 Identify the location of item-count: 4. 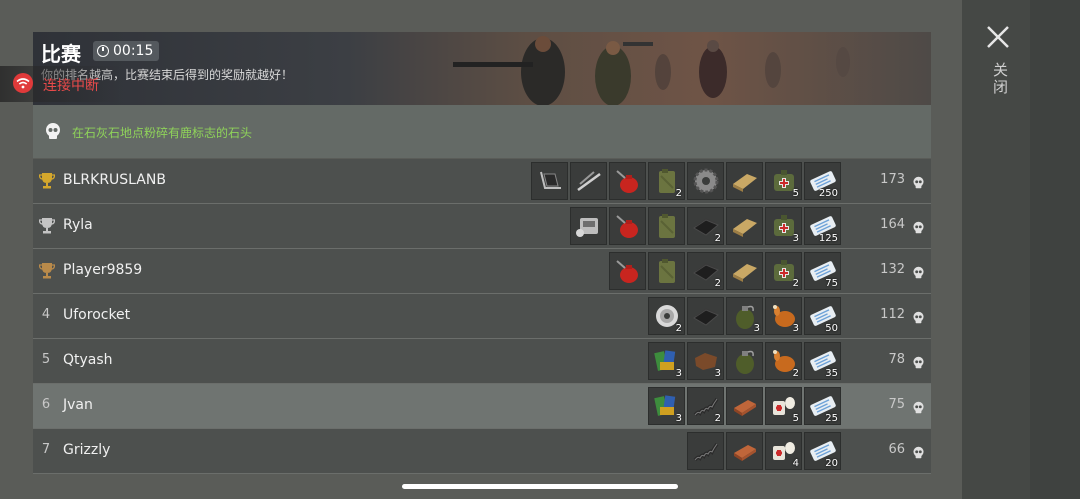
(795, 463).